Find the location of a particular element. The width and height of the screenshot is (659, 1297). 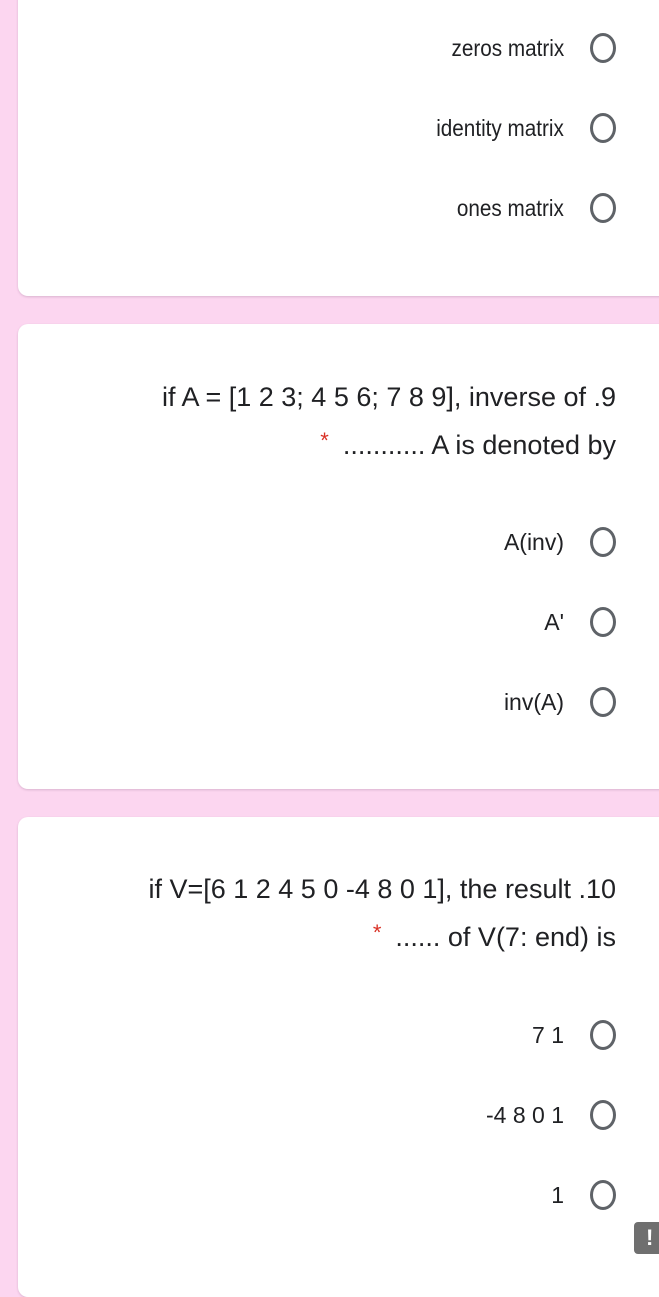

option-label: zeros matrix is located at coordinates (507, 47).